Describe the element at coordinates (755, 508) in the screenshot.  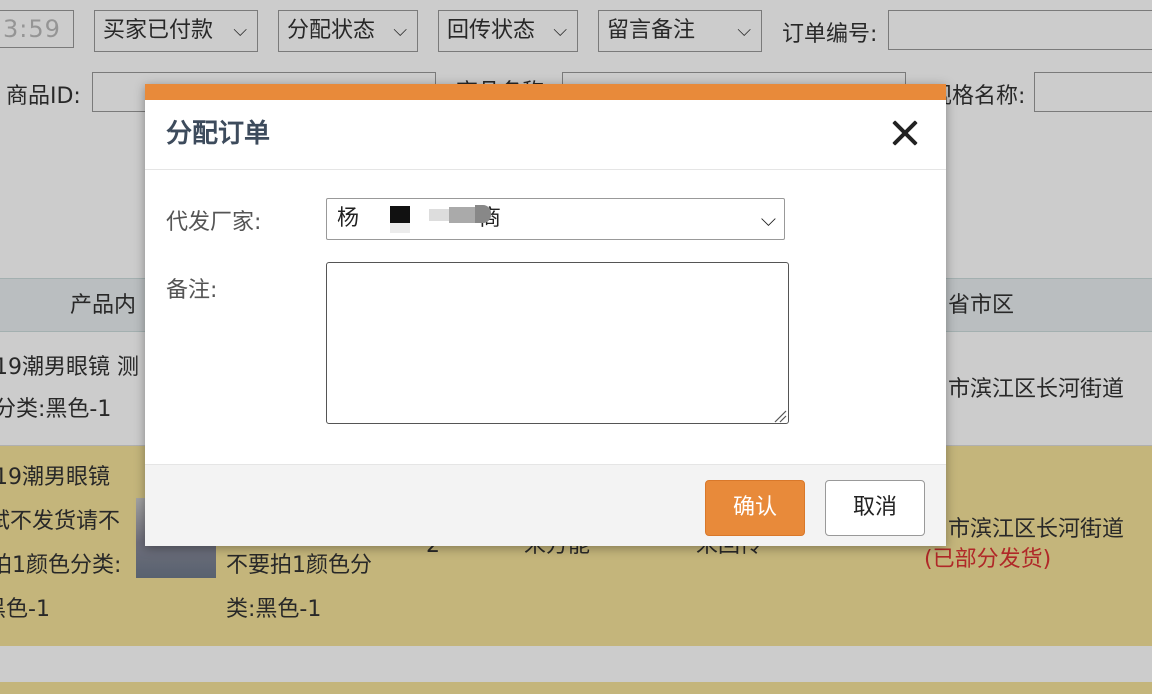
I see `confirm-button: 确认` at that location.